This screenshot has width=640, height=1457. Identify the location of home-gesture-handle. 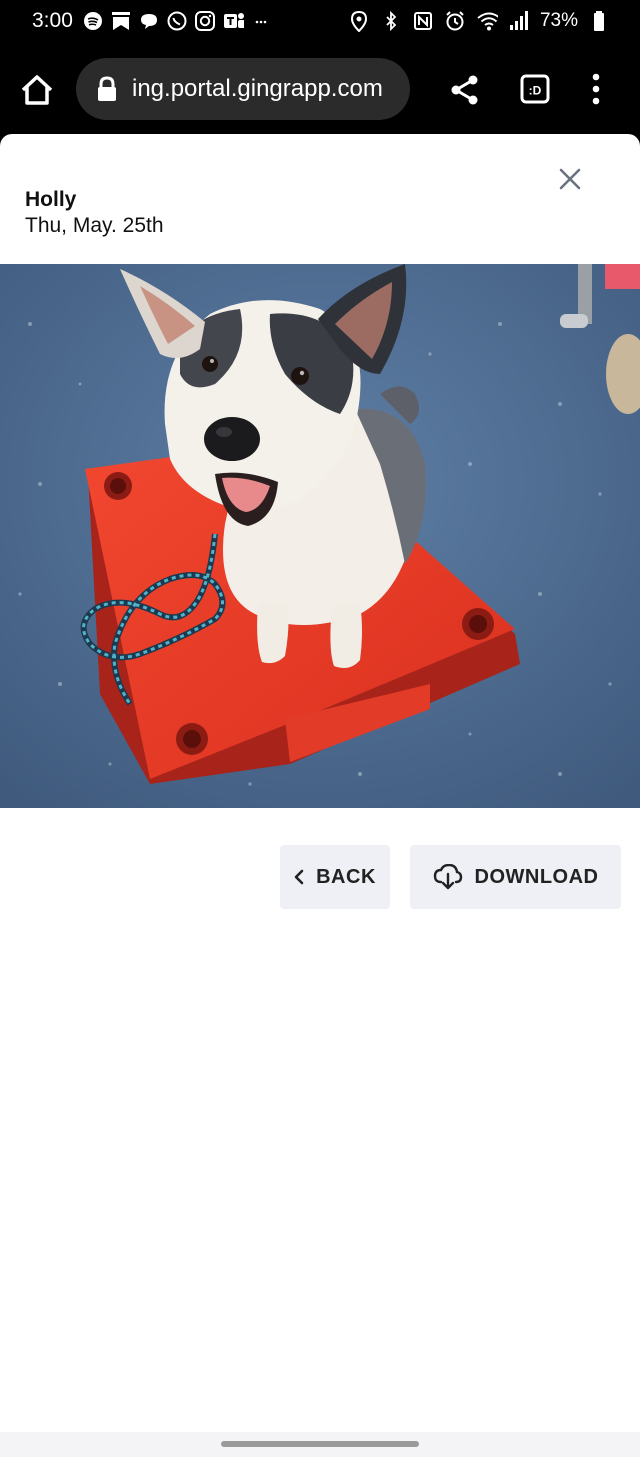
(320, 1444).